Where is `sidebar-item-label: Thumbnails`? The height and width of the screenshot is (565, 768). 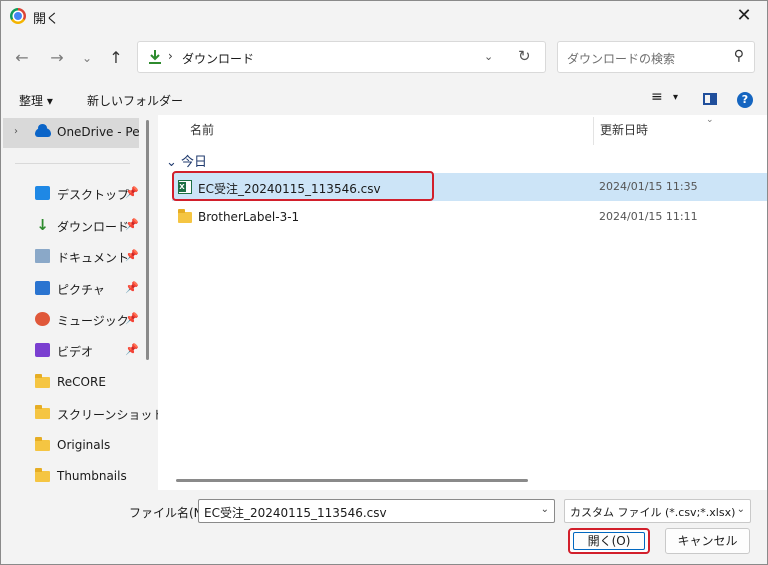
sidebar-item-label: Thumbnails is located at coordinates (92, 476).